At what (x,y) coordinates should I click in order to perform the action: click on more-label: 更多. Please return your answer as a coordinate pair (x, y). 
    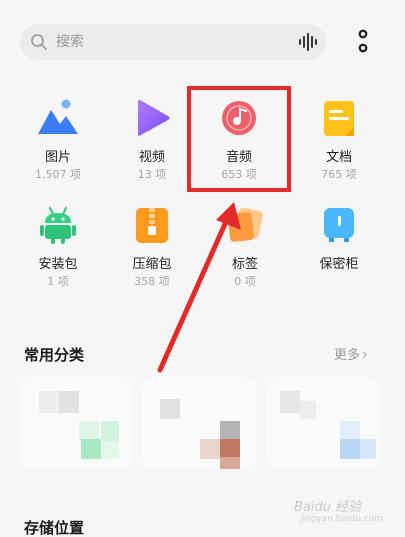
    Looking at the image, I should click on (347, 355).